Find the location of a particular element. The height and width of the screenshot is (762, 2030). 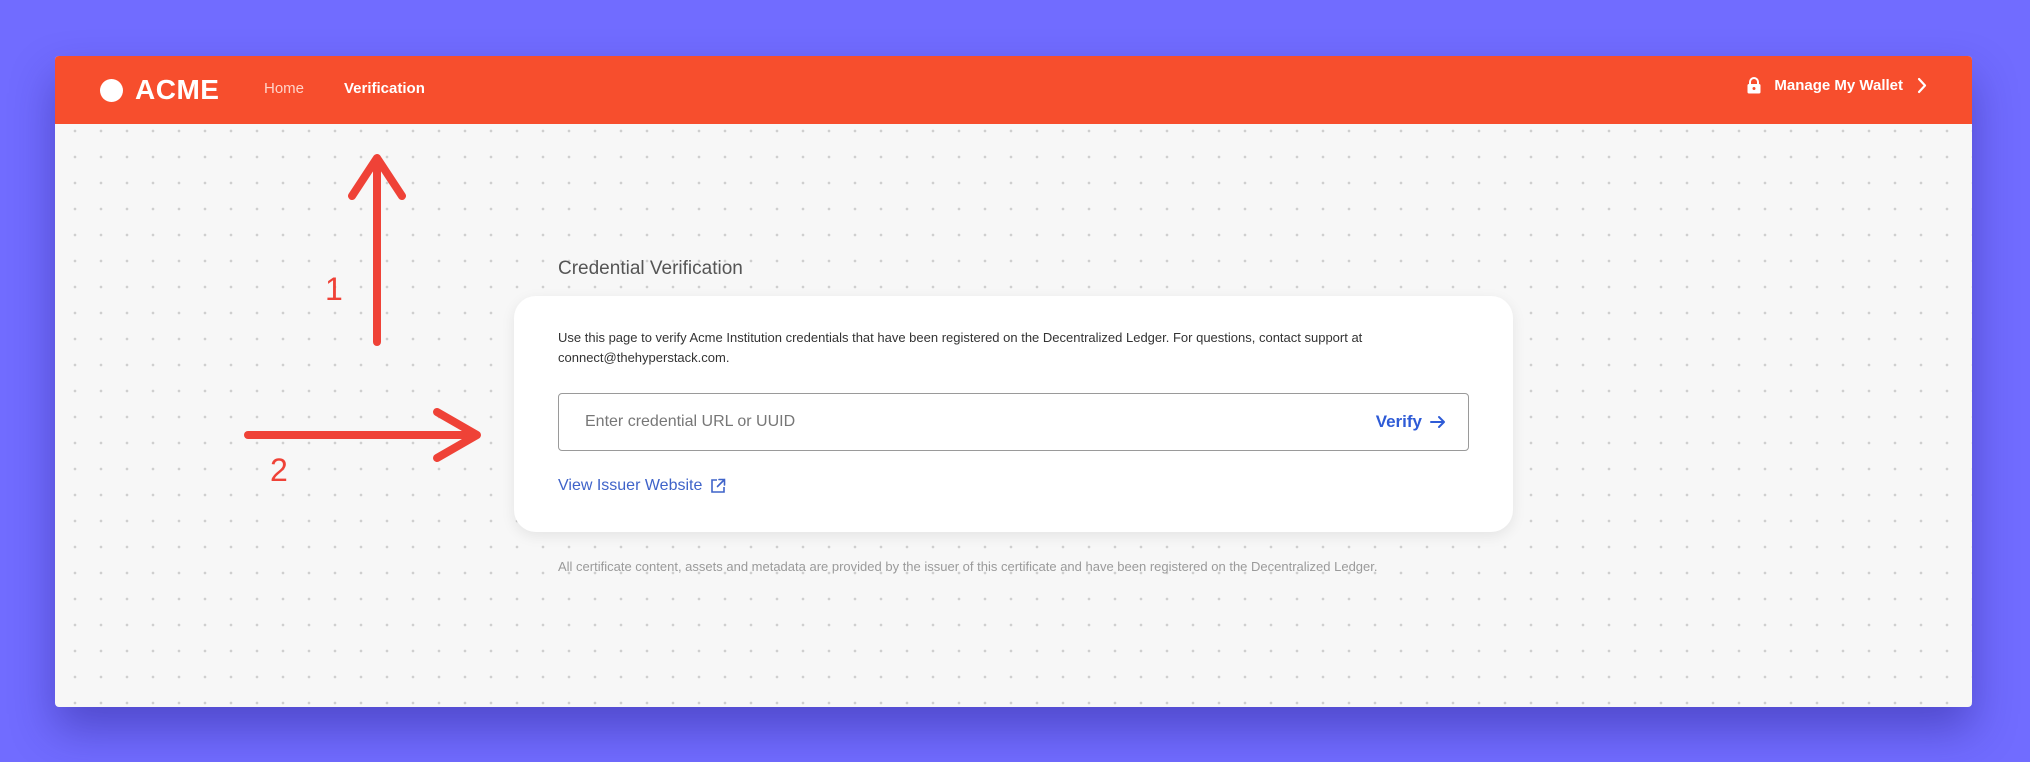

nav-link-verification: Verification is located at coordinates (384, 89).